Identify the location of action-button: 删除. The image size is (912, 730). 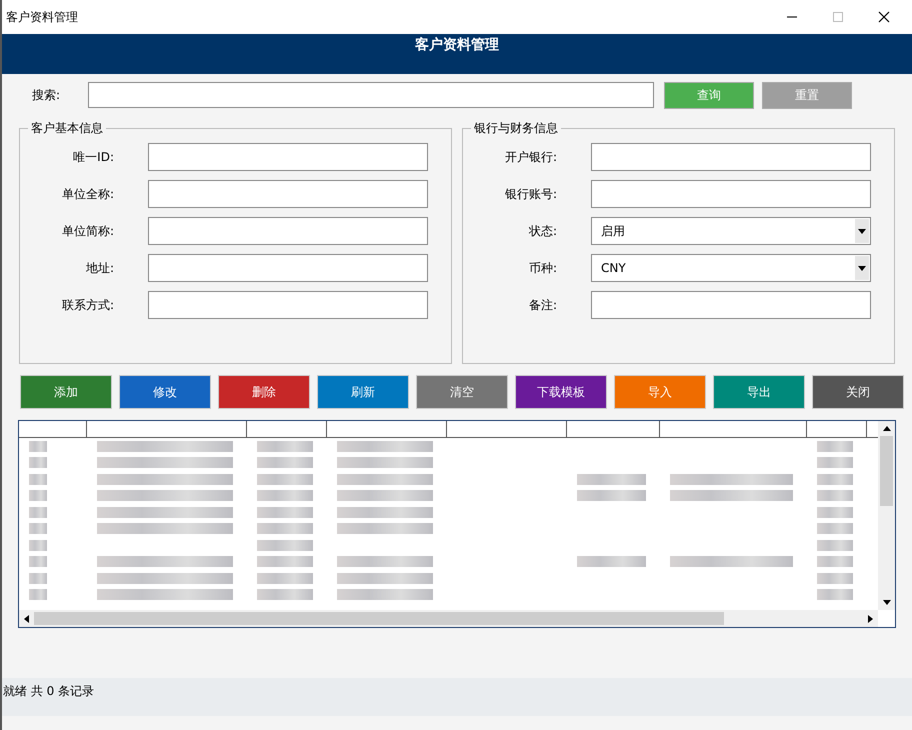
(264, 392).